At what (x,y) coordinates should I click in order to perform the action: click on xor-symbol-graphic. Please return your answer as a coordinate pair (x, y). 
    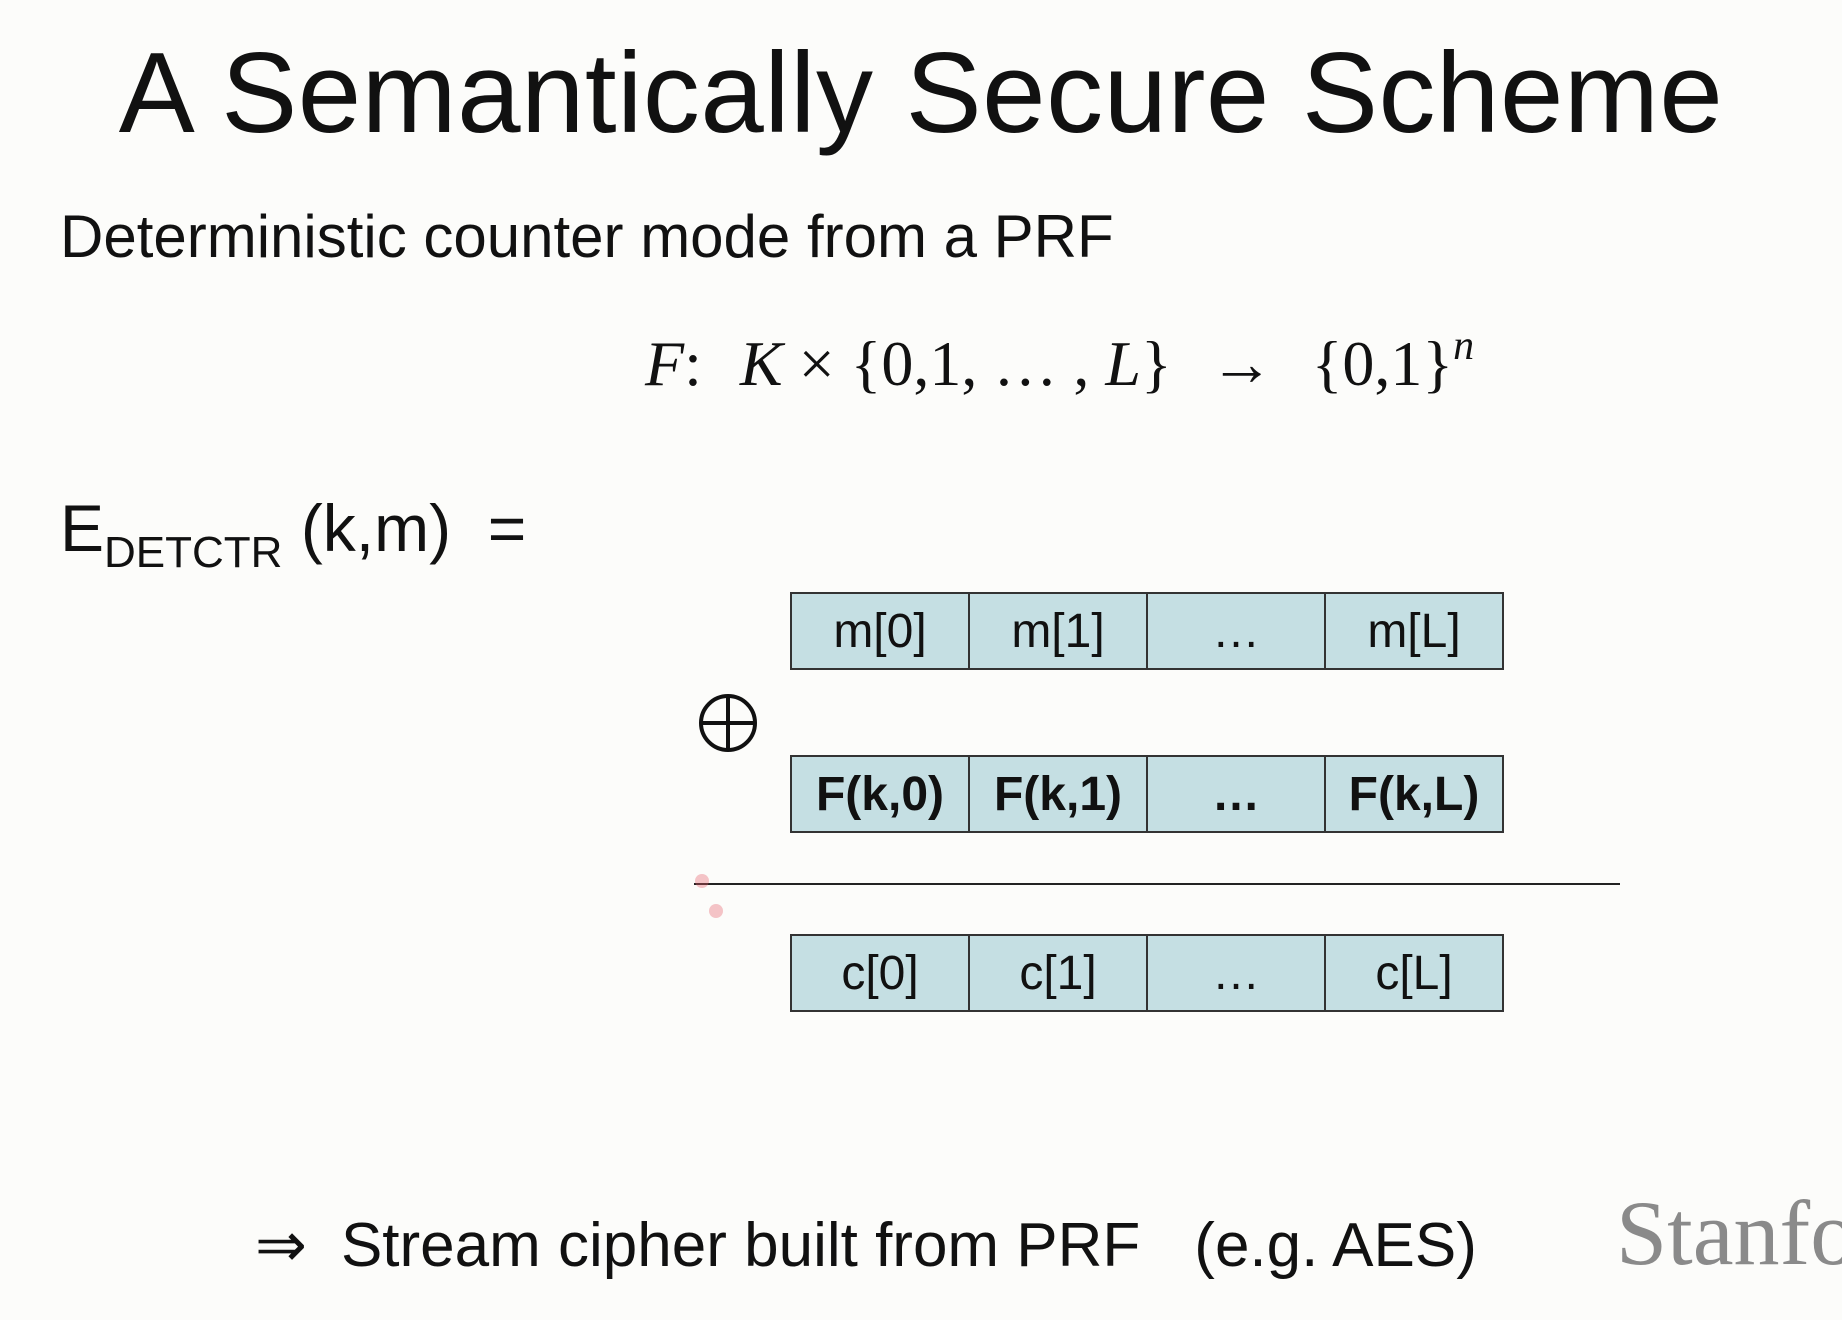
    Looking at the image, I should click on (728, 723).